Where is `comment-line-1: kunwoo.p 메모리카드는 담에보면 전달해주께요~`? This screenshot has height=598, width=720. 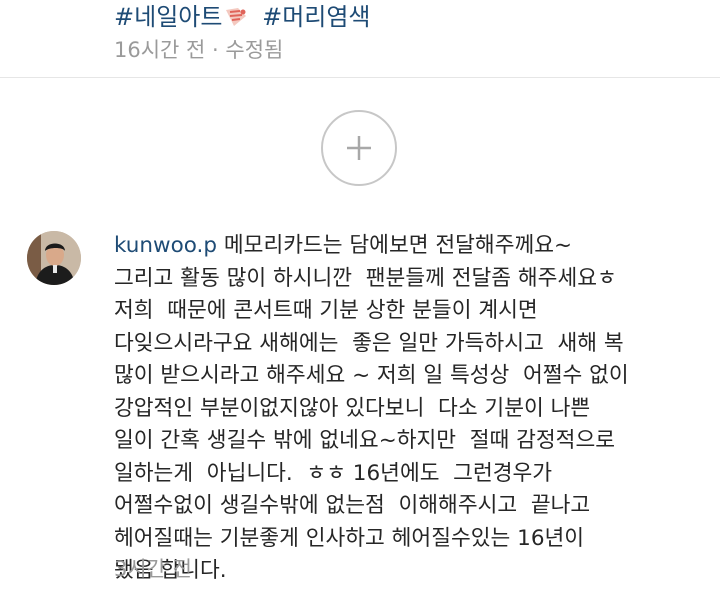 comment-line-1: kunwoo.p 메모리카드는 담에보면 전달해주께요~ is located at coordinates (414, 246).